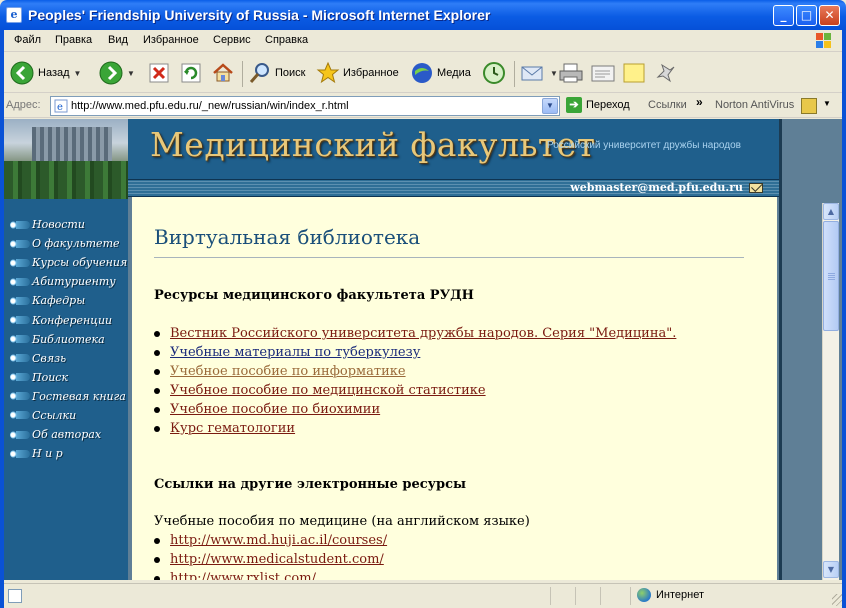  I want to click on external-link-huji: http://www.md.huji.ac.il/courses/, so click(278, 540).